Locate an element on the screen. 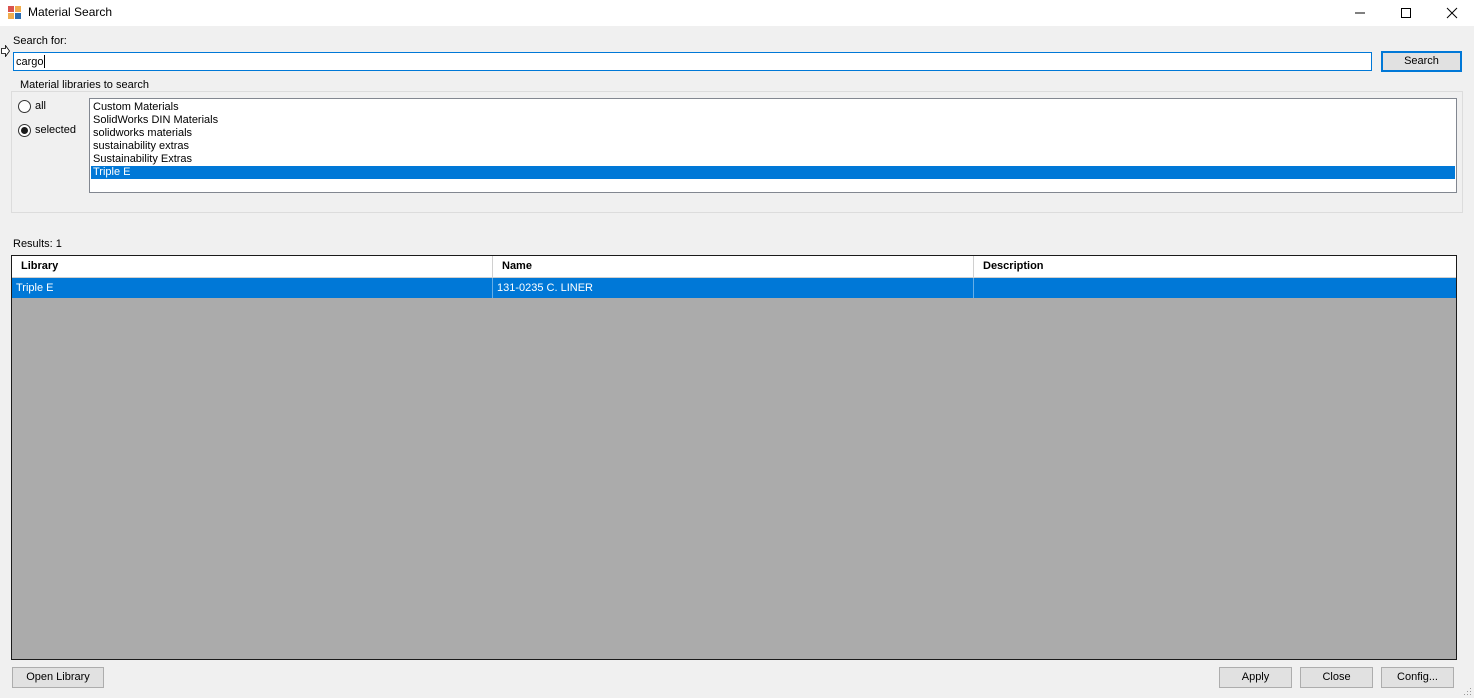  results-count: Results: 1 is located at coordinates (37, 244).